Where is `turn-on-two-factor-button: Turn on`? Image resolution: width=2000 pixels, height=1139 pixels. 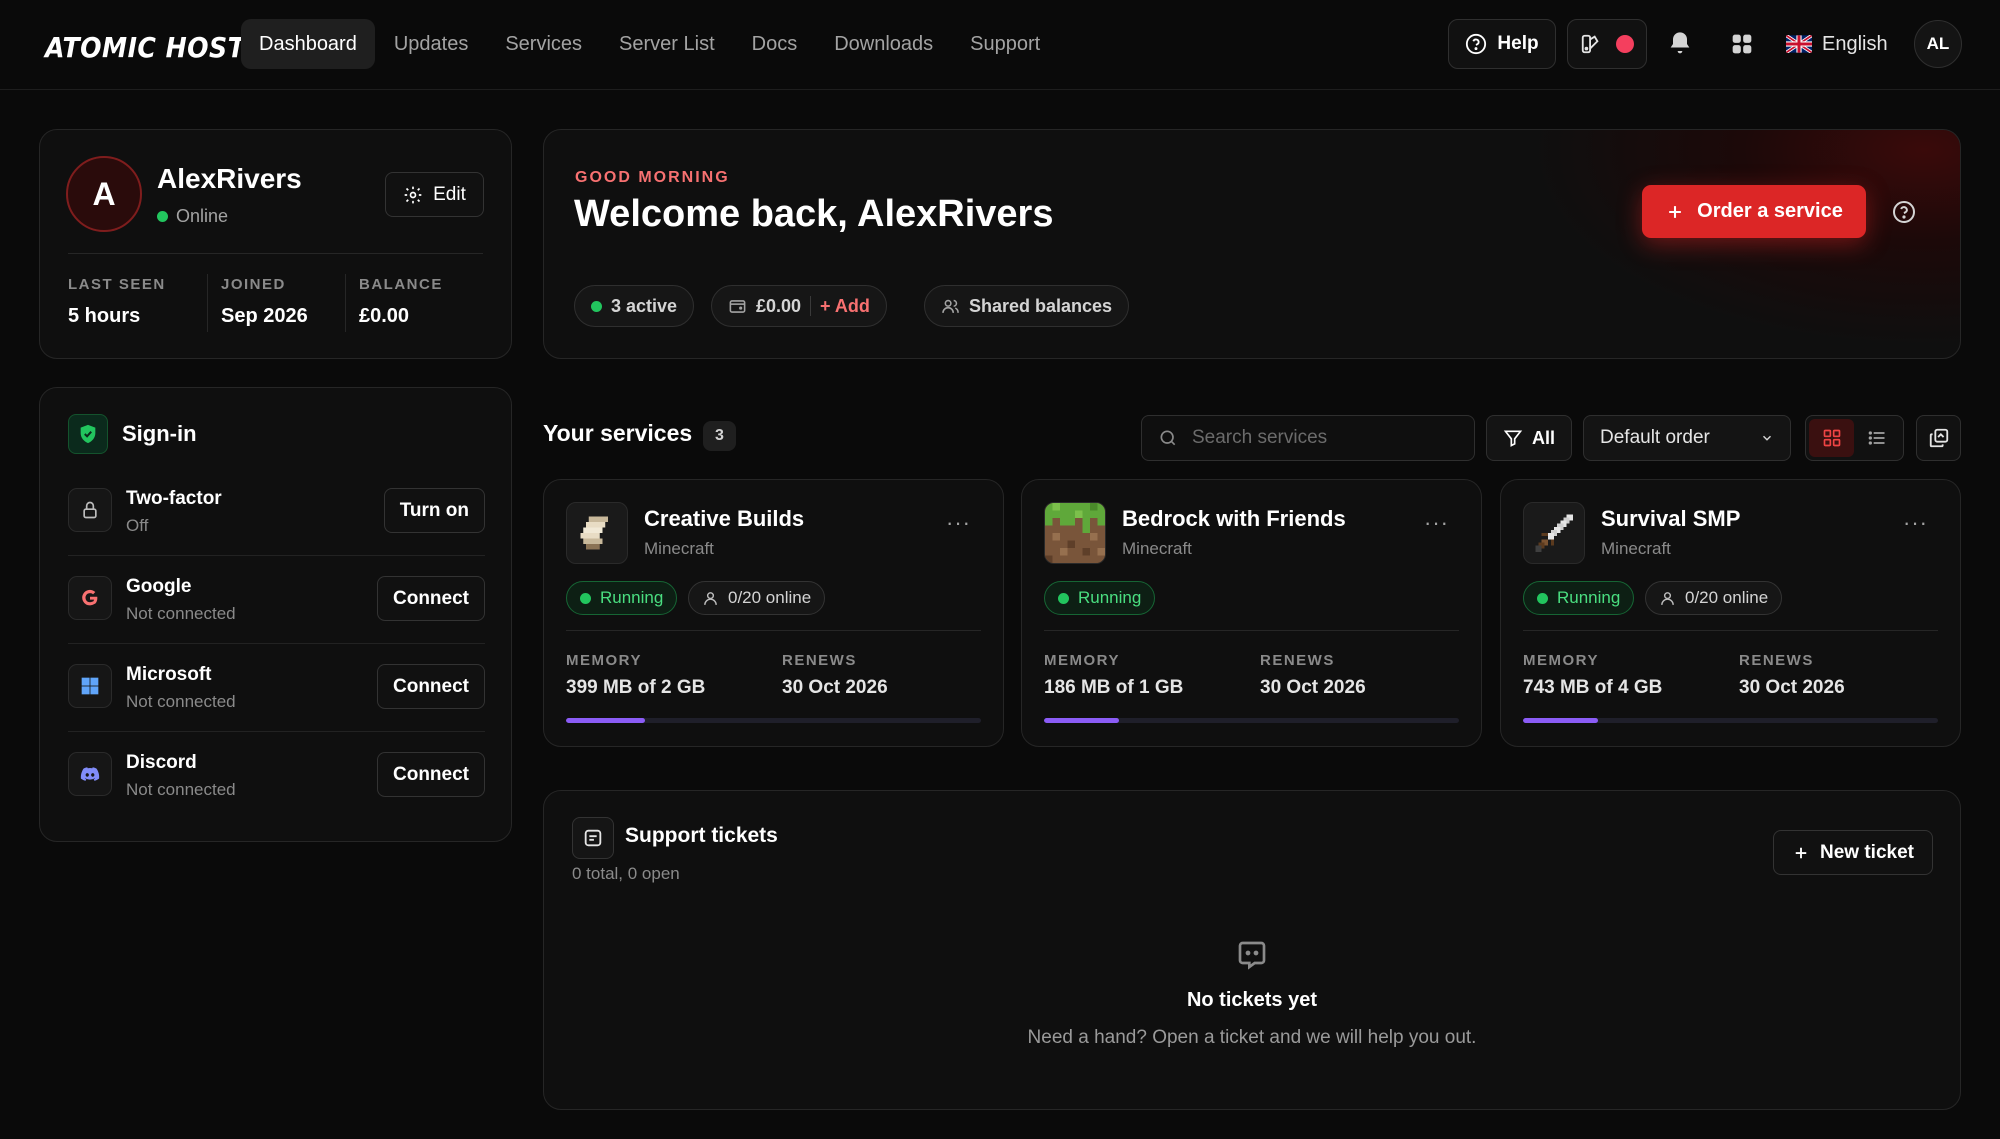
turn-on-two-factor-button: Turn on is located at coordinates (434, 510).